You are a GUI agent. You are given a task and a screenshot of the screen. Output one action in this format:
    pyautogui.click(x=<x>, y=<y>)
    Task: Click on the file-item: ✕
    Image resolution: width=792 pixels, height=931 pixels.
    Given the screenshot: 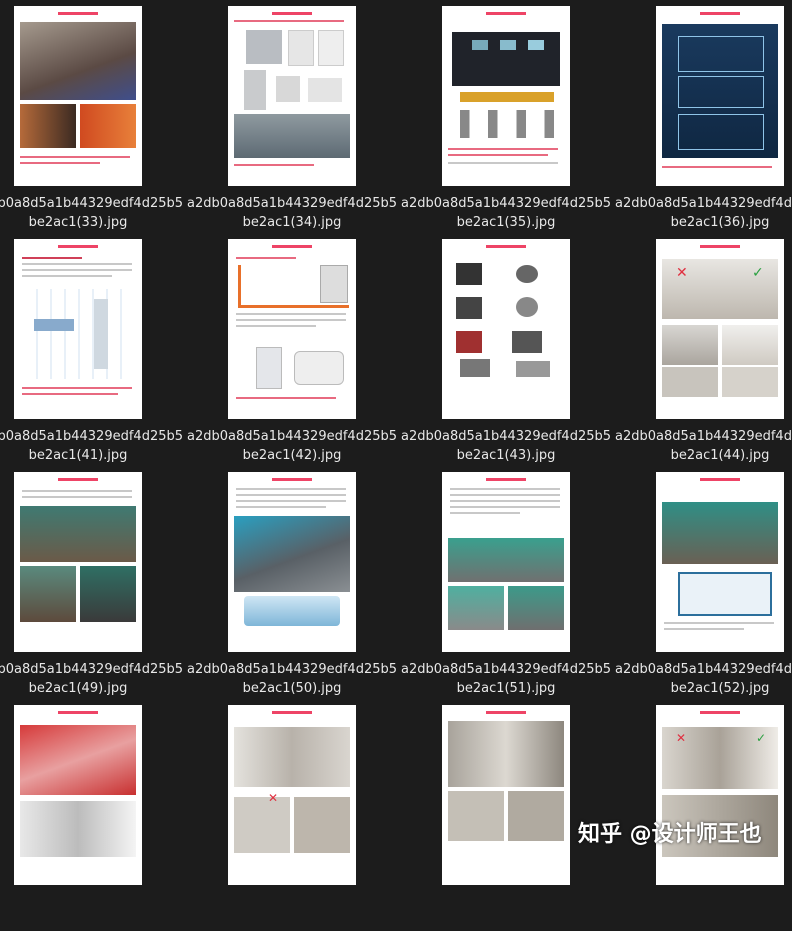 What is the action you would take?
    pyautogui.click(x=292, y=815)
    